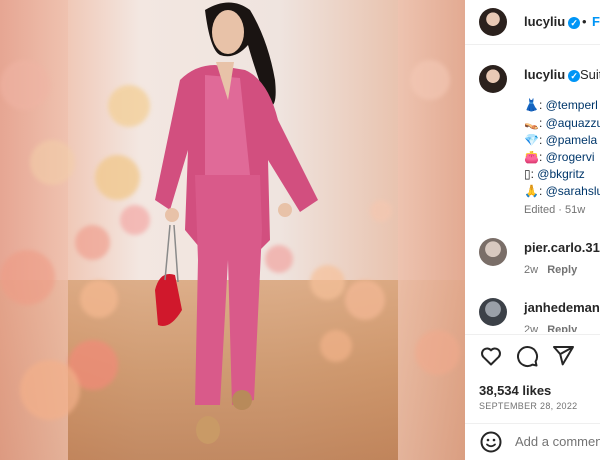 The height and width of the screenshot is (460, 600). Describe the element at coordinates (572, 105) in the screenshot. I see `mention-link: @temperl` at that location.